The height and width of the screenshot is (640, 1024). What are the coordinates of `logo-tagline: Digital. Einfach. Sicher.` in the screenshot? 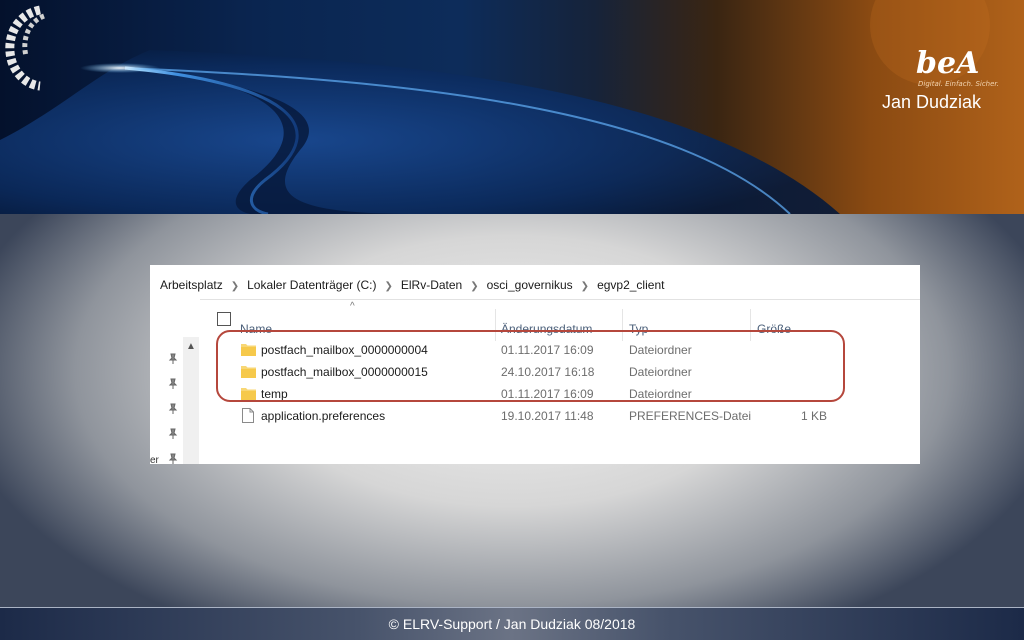 It's located at (958, 84).